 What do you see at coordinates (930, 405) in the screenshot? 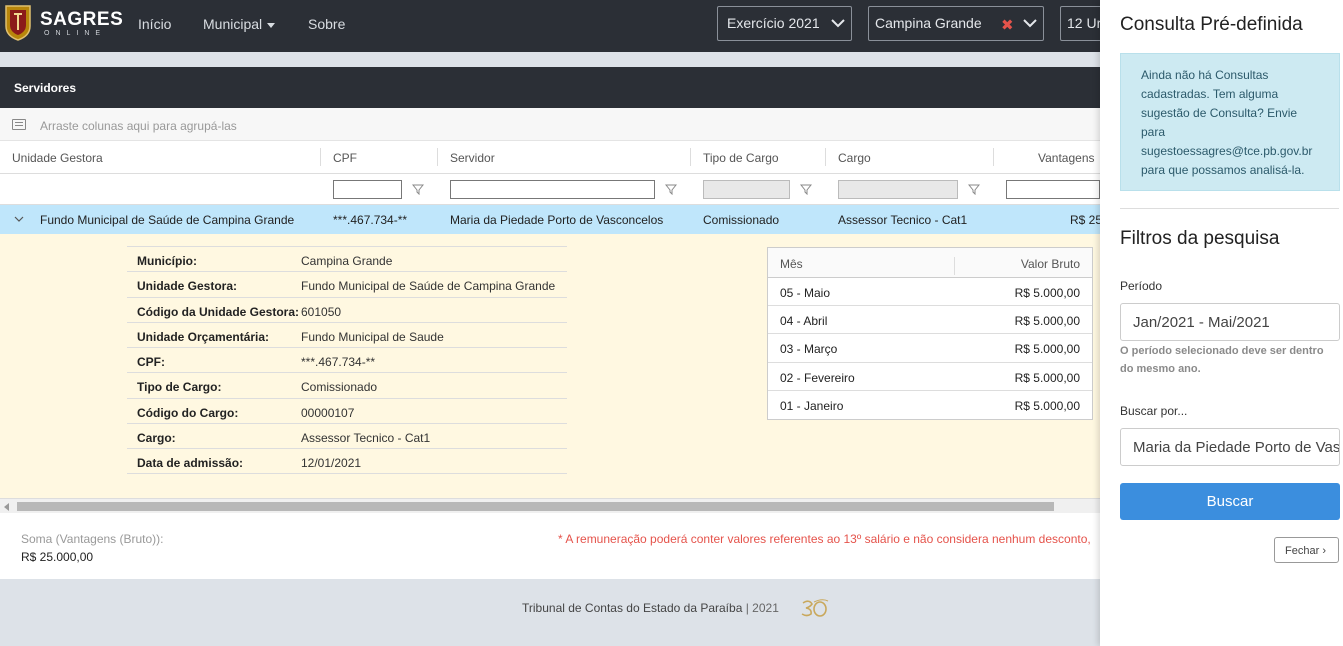
I see `table-row: 01 - Janeiro R$ 5.000,00` at bounding box center [930, 405].